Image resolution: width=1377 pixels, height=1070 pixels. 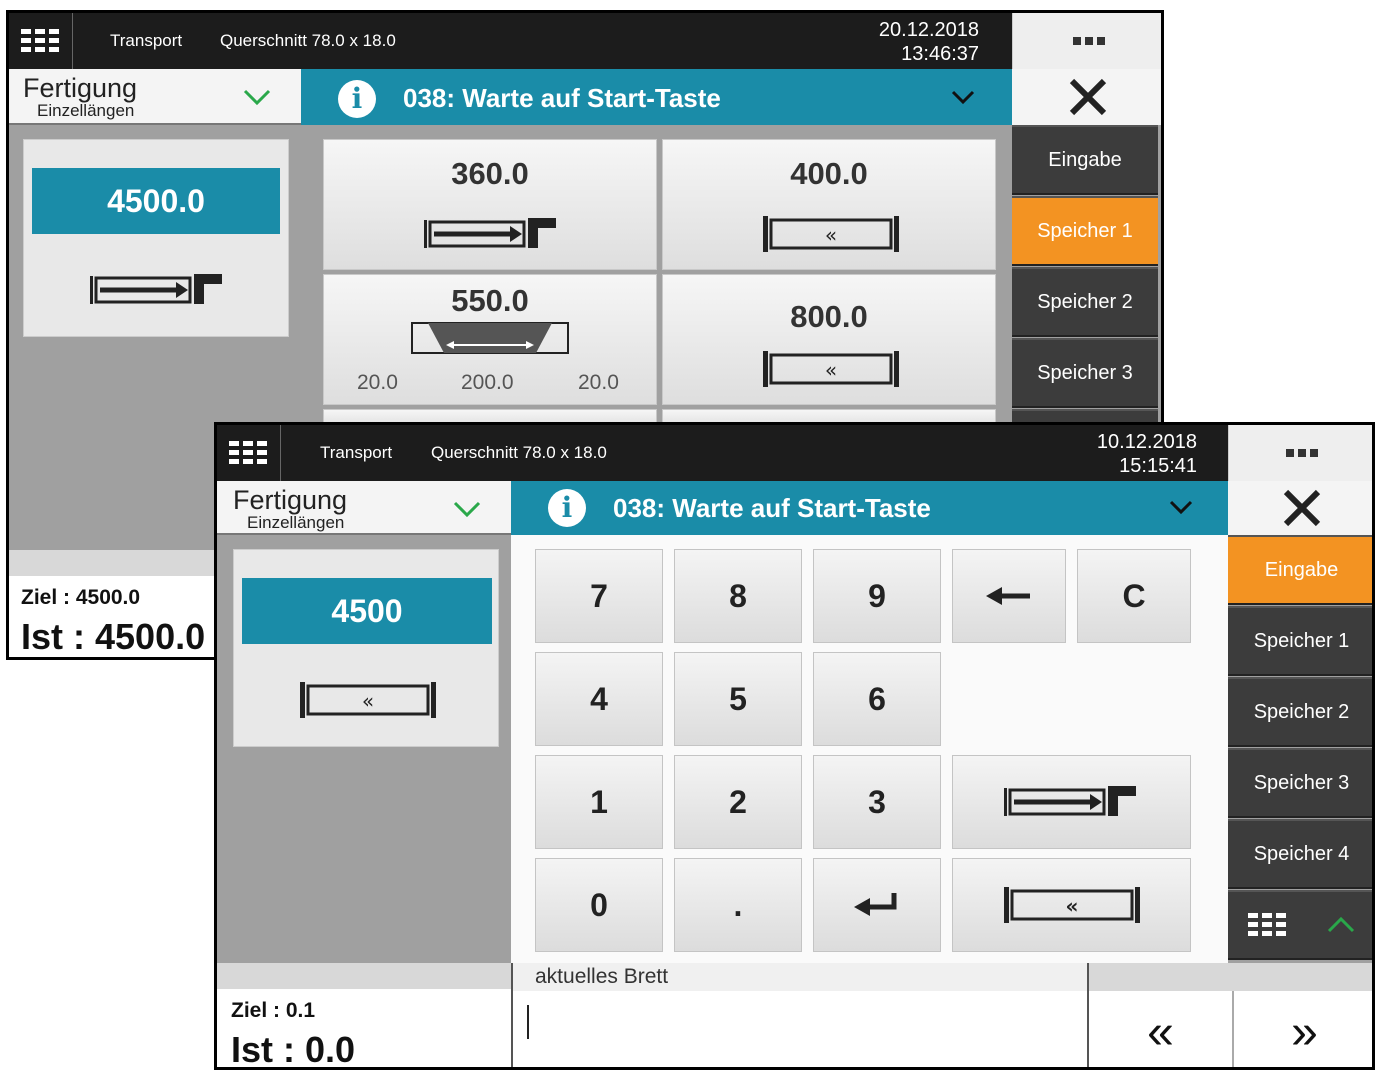 I want to click on trapezoid-cut-icon, so click(x=490, y=338).